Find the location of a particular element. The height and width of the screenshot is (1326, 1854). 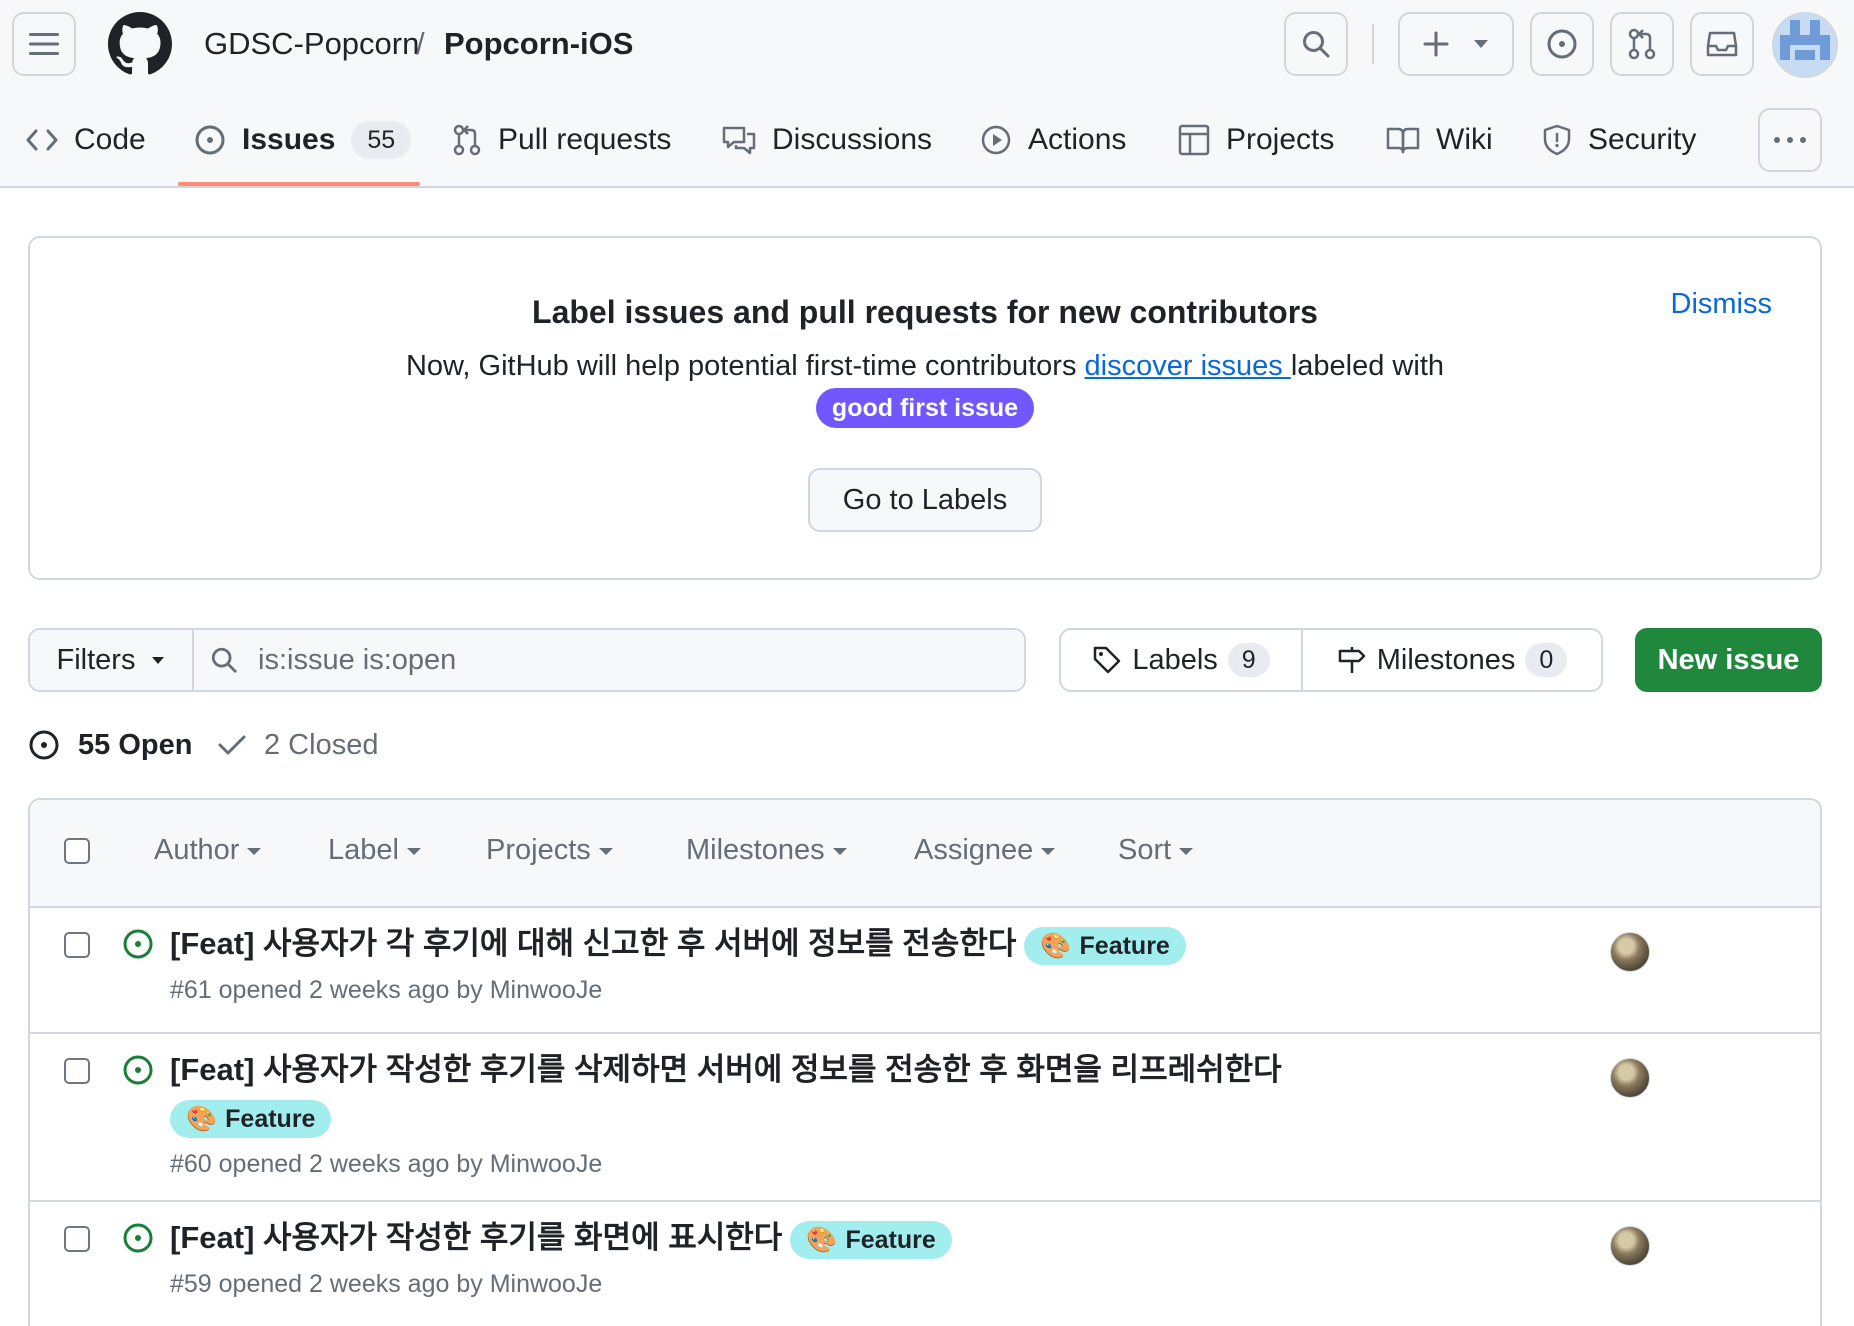

tab-pull-requests-label: Pull requests is located at coordinates (585, 139).